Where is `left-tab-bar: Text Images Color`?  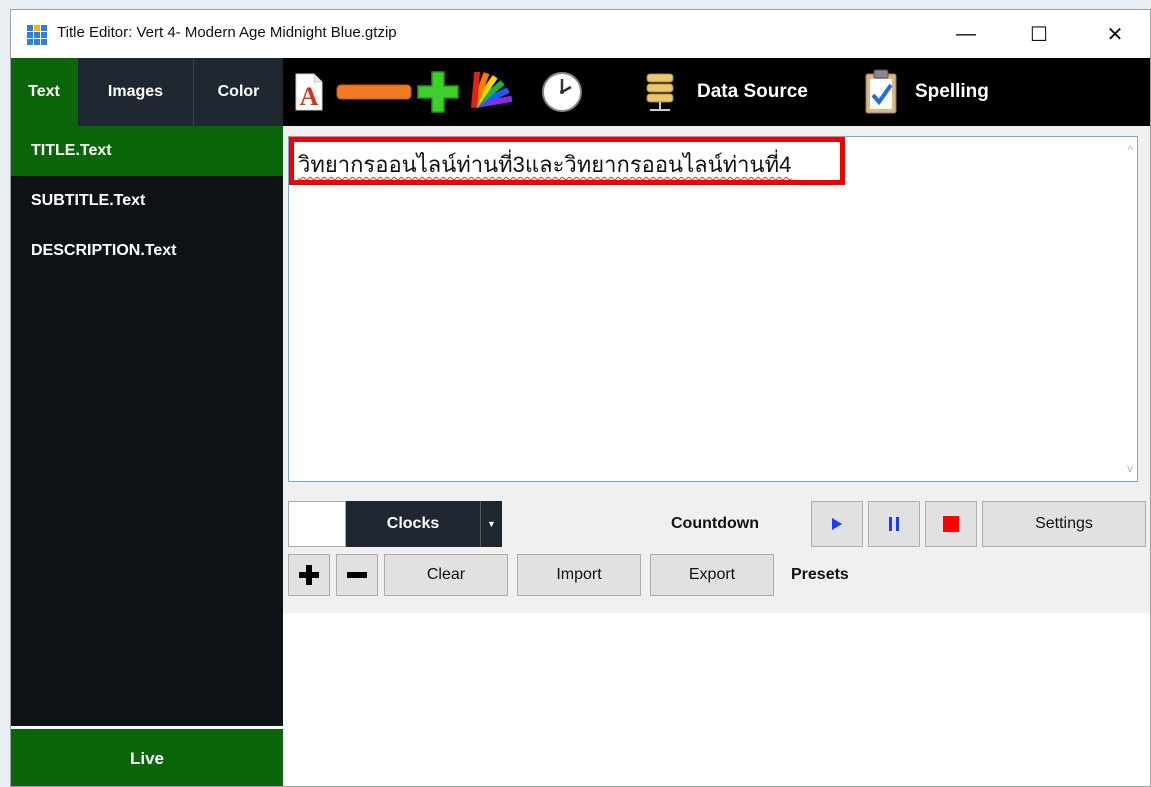
left-tab-bar: Text Images Color is located at coordinates (147, 92).